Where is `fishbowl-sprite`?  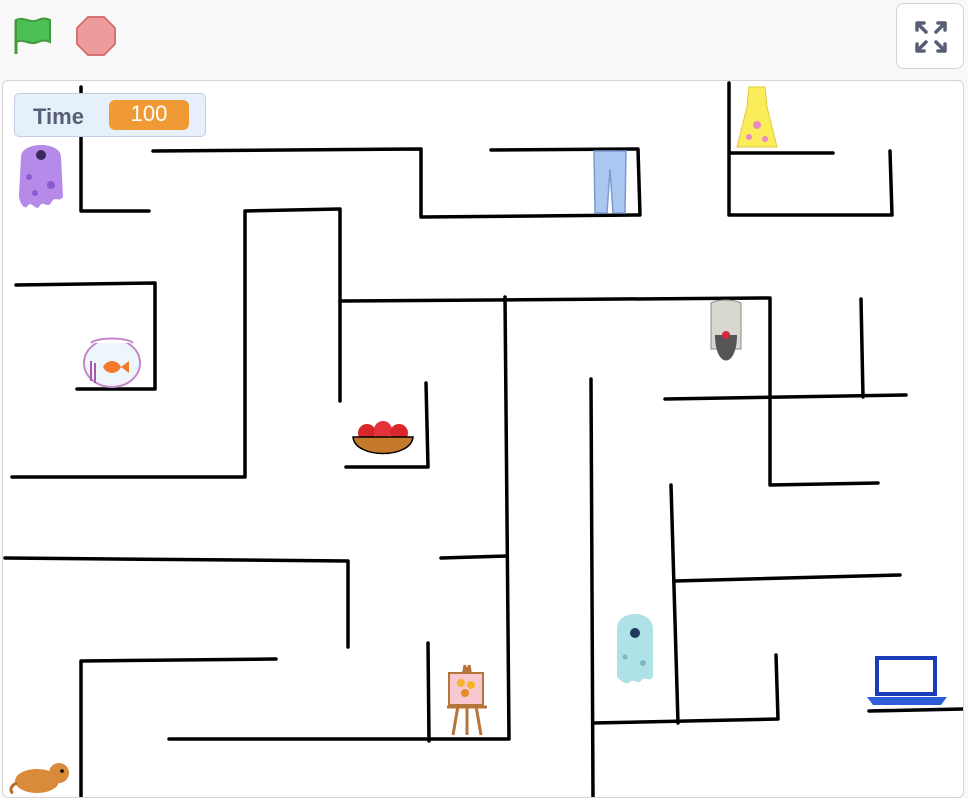
fishbowl-sprite is located at coordinates (112, 361).